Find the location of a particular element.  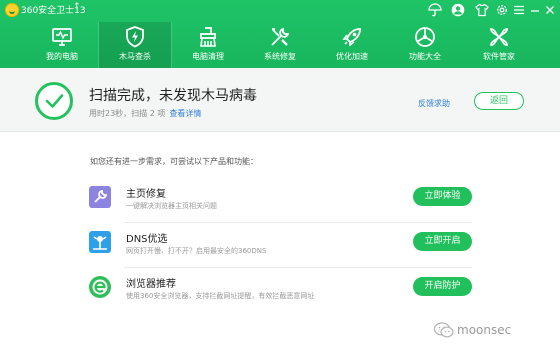

nav-pc-cleanup: 电脑清理 is located at coordinates (208, 45).